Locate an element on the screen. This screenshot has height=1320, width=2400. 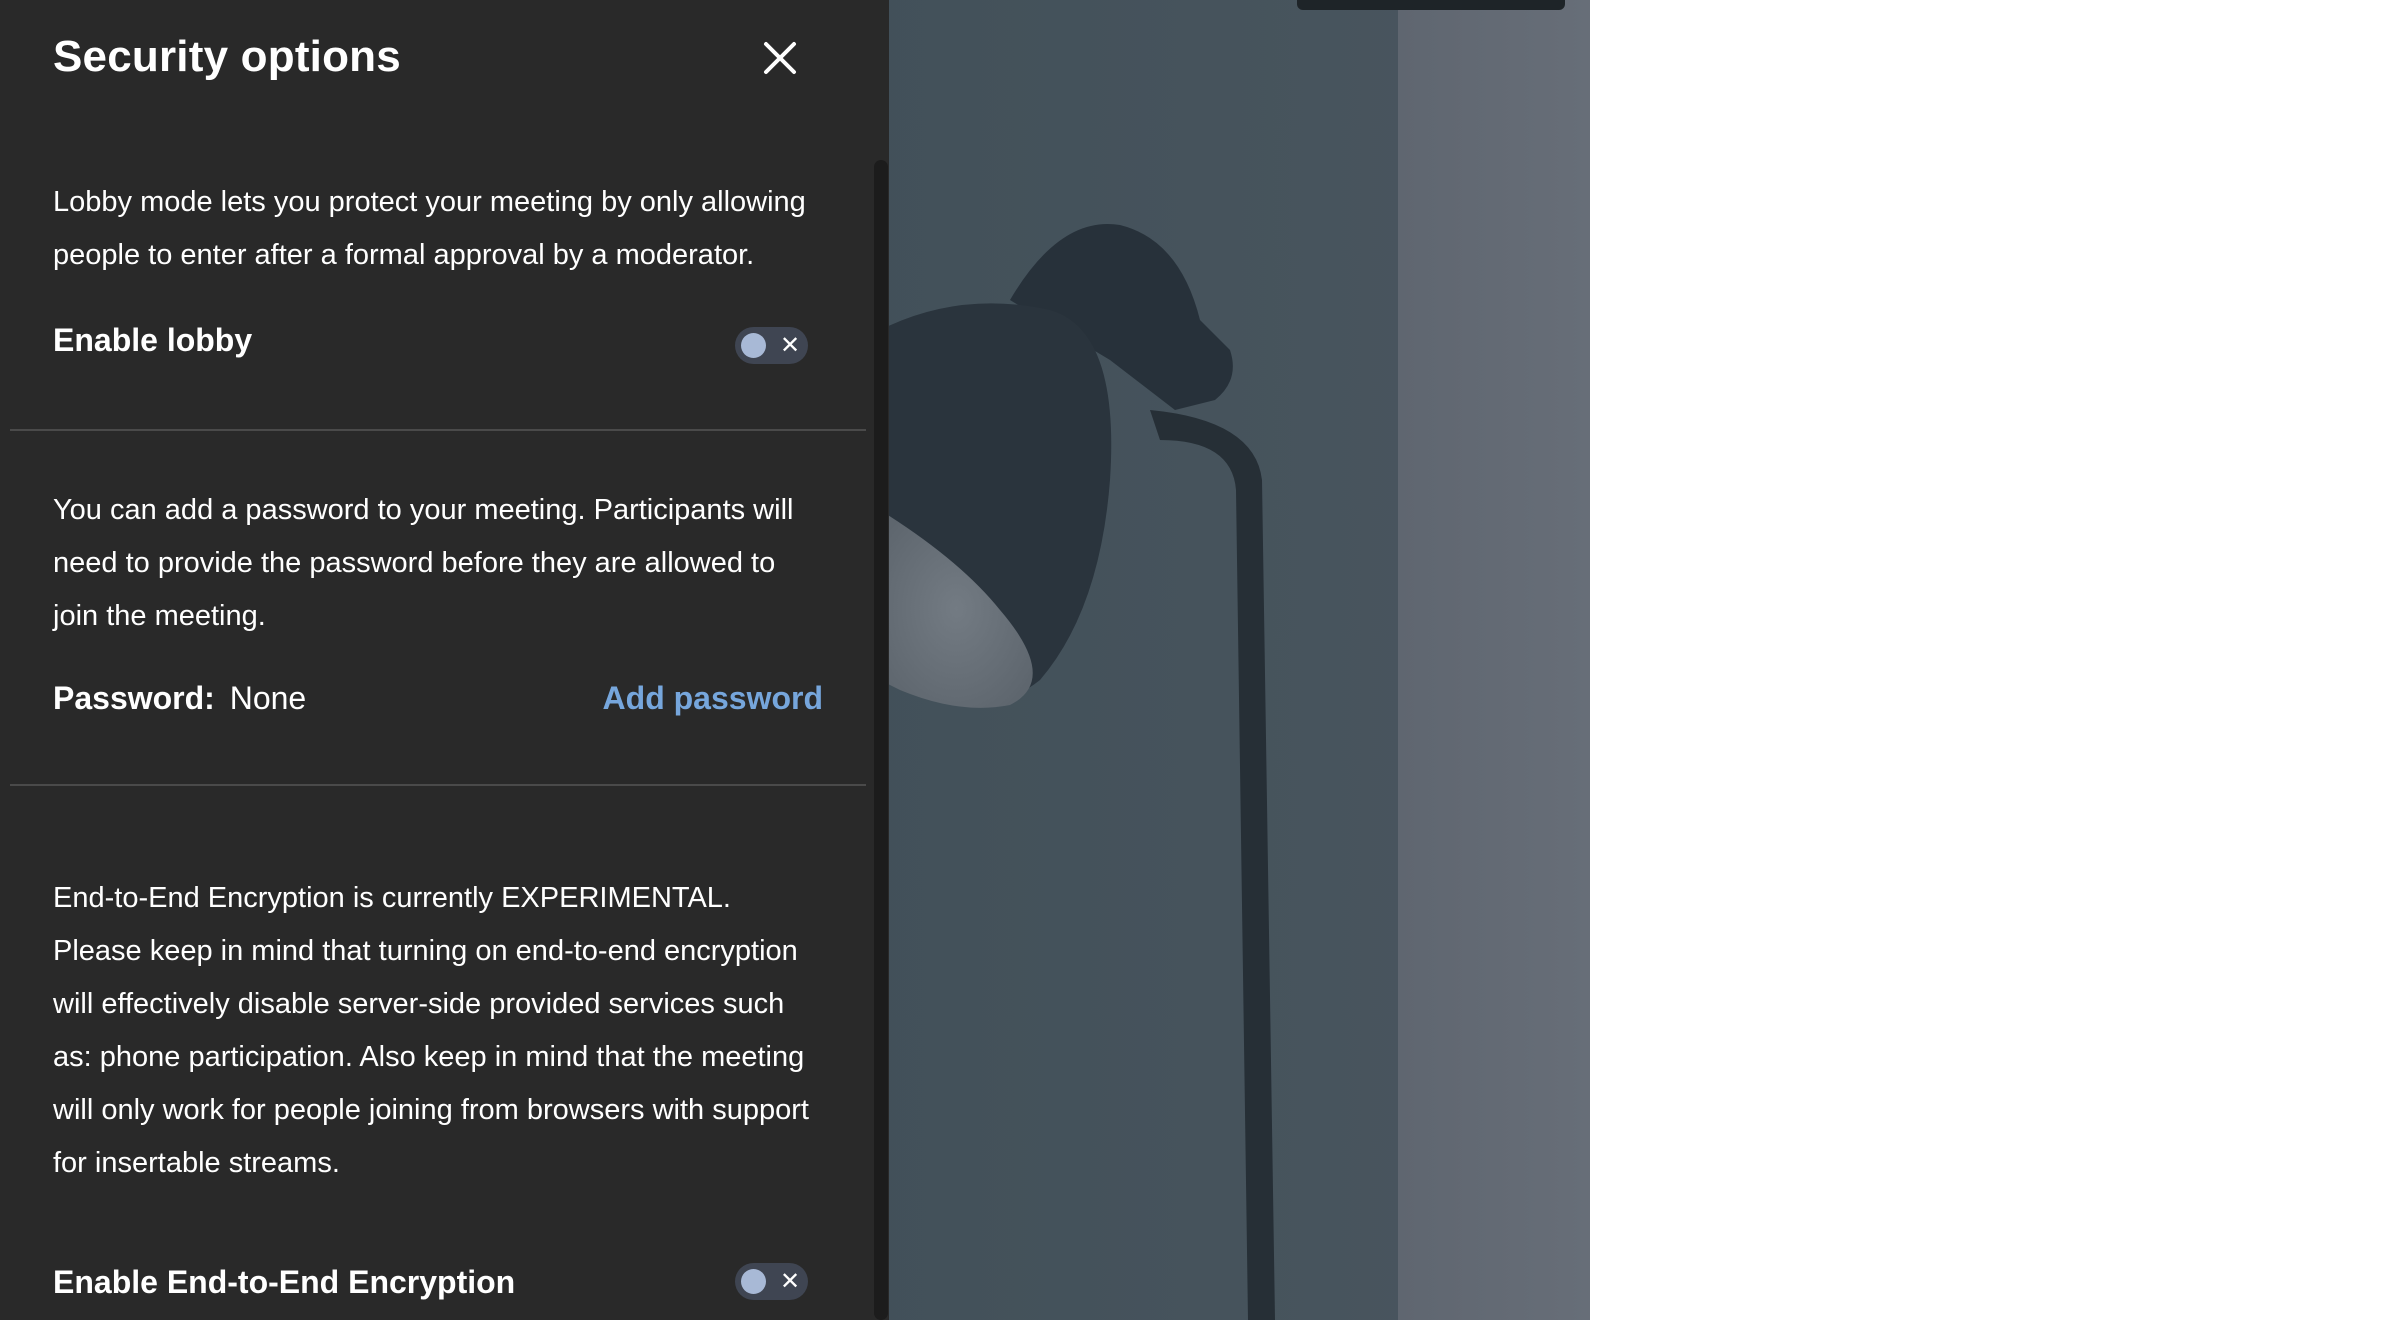
close-button is located at coordinates (780, 58).